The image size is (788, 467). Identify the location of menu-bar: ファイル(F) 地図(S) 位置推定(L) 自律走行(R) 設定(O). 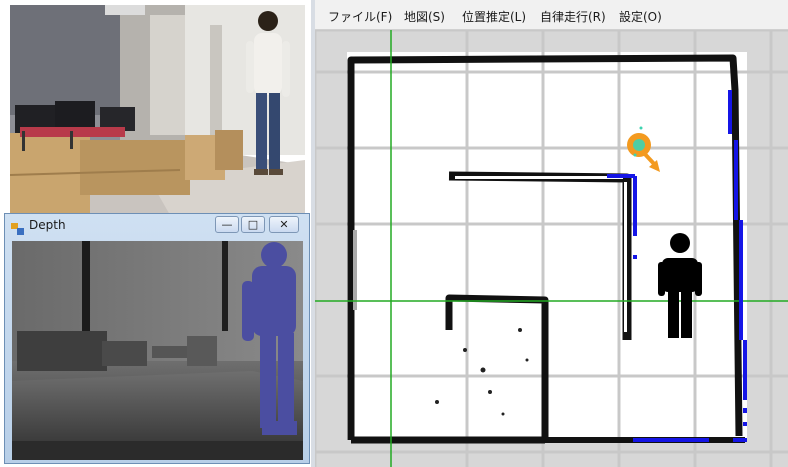
(551, 15).